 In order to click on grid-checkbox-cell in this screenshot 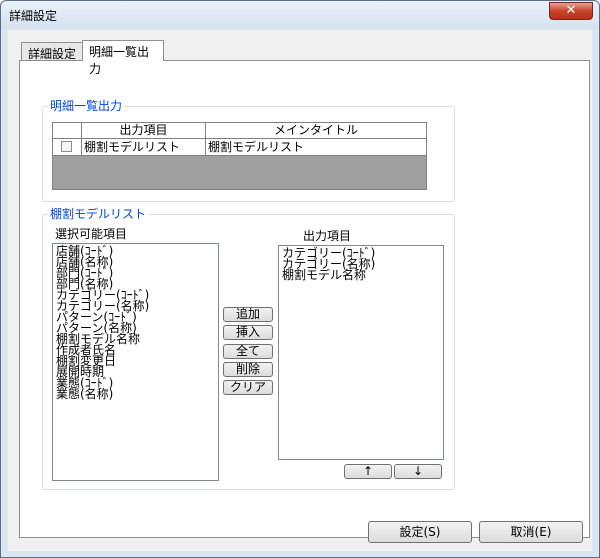, I will do `click(67, 147)`.